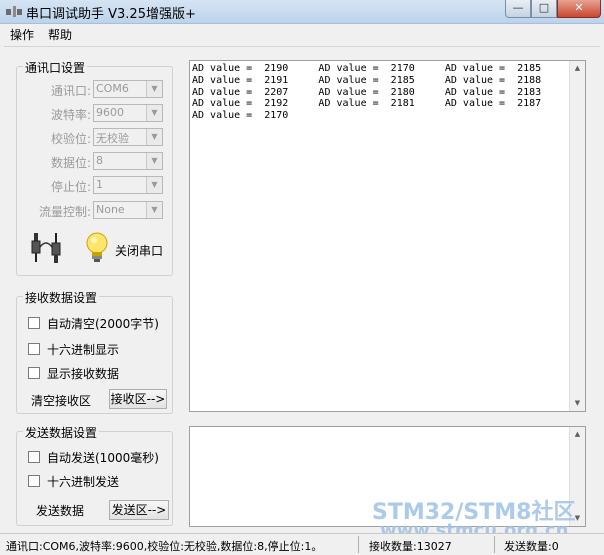  I want to click on port-label: 通讯口:, so click(70, 91).